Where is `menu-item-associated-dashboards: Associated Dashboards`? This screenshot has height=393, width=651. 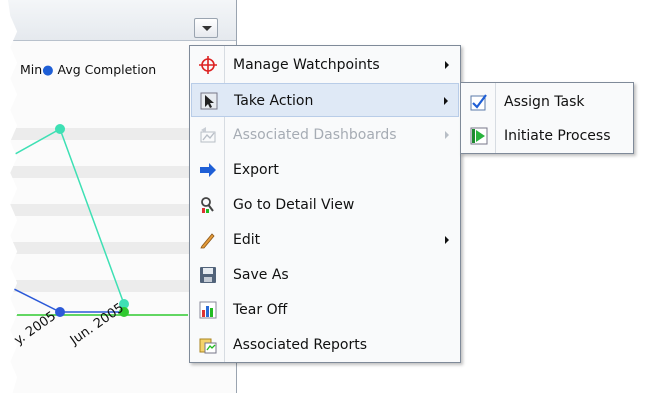 menu-item-associated-dashboards: Associated Dashboards is located at coordinates (325, 135).